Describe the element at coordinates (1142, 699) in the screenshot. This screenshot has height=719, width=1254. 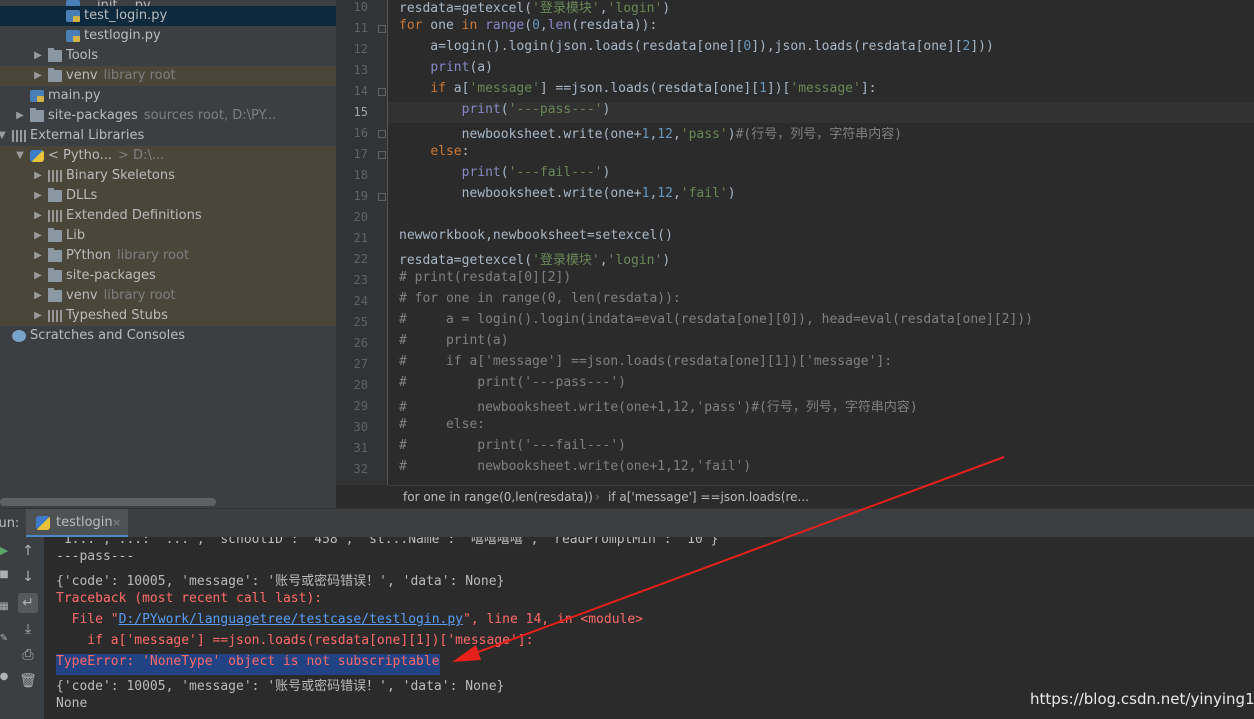
I see `watermark: https://blog.csdn.net/yinying12` at that location.